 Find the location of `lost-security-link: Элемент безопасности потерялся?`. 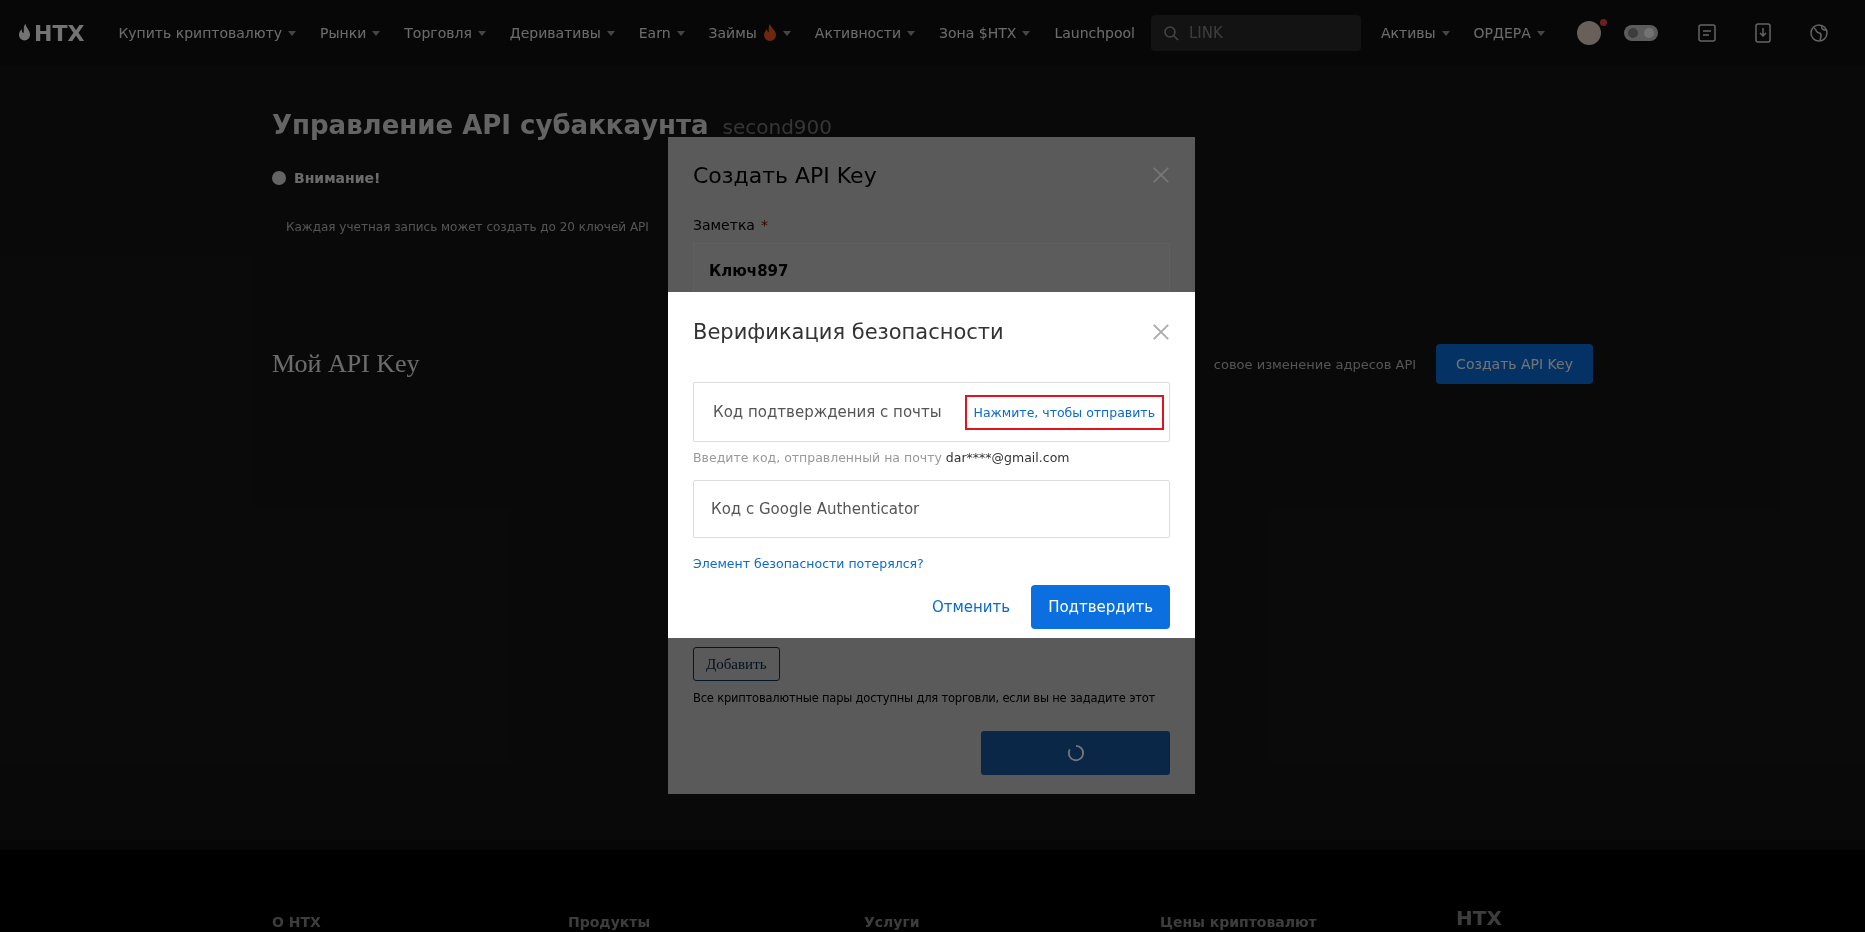

lost-security-link: Элемент безопасности потерялся? is located at coordinates (808, 563).